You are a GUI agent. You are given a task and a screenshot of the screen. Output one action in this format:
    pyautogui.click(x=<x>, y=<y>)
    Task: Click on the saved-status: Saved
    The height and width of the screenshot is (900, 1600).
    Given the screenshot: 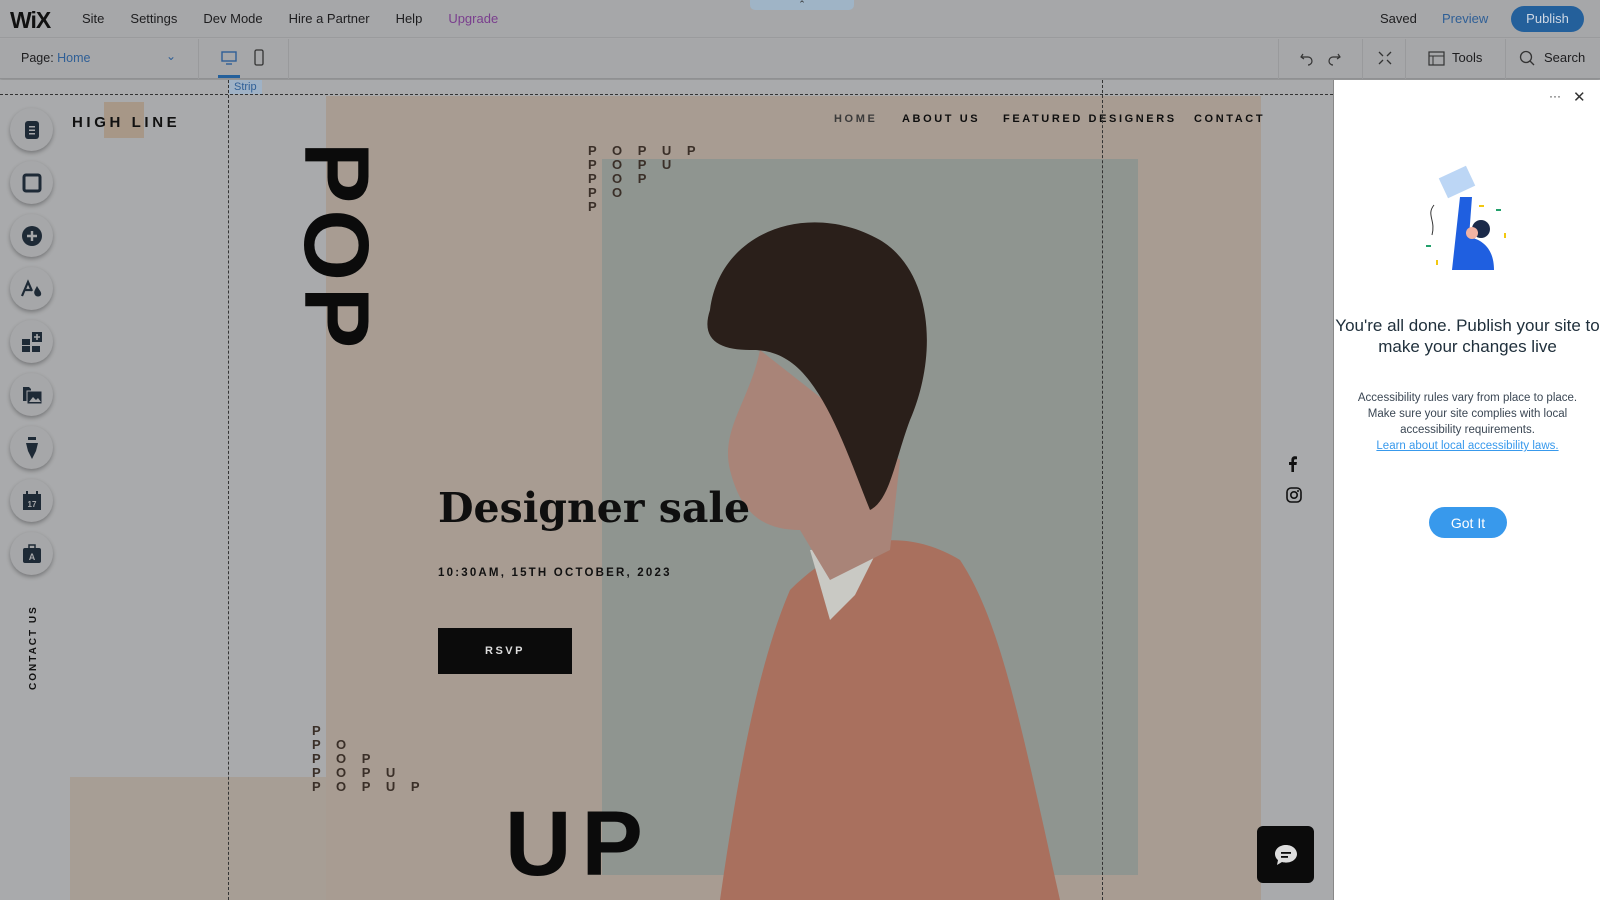 What is the action you would take?
    pyautogui.click(x=1398, y=18)
    